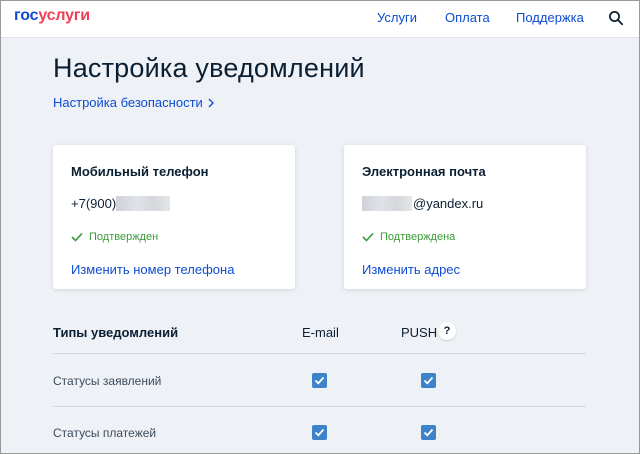 The width and height of the screenshot is (640, 454). I want to click on email-address-masked, so click(387, 203).